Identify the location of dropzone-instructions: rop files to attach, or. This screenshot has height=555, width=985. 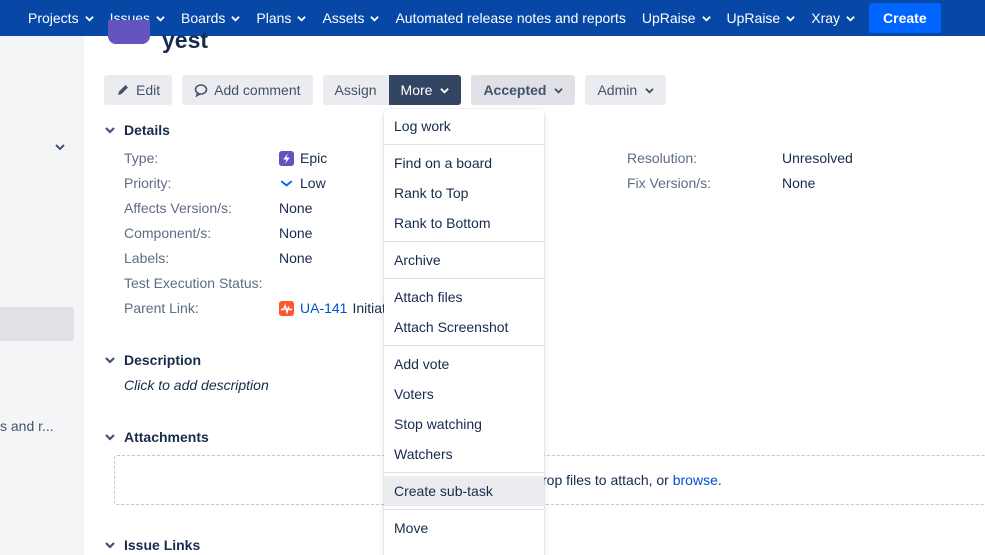
(607, 480).